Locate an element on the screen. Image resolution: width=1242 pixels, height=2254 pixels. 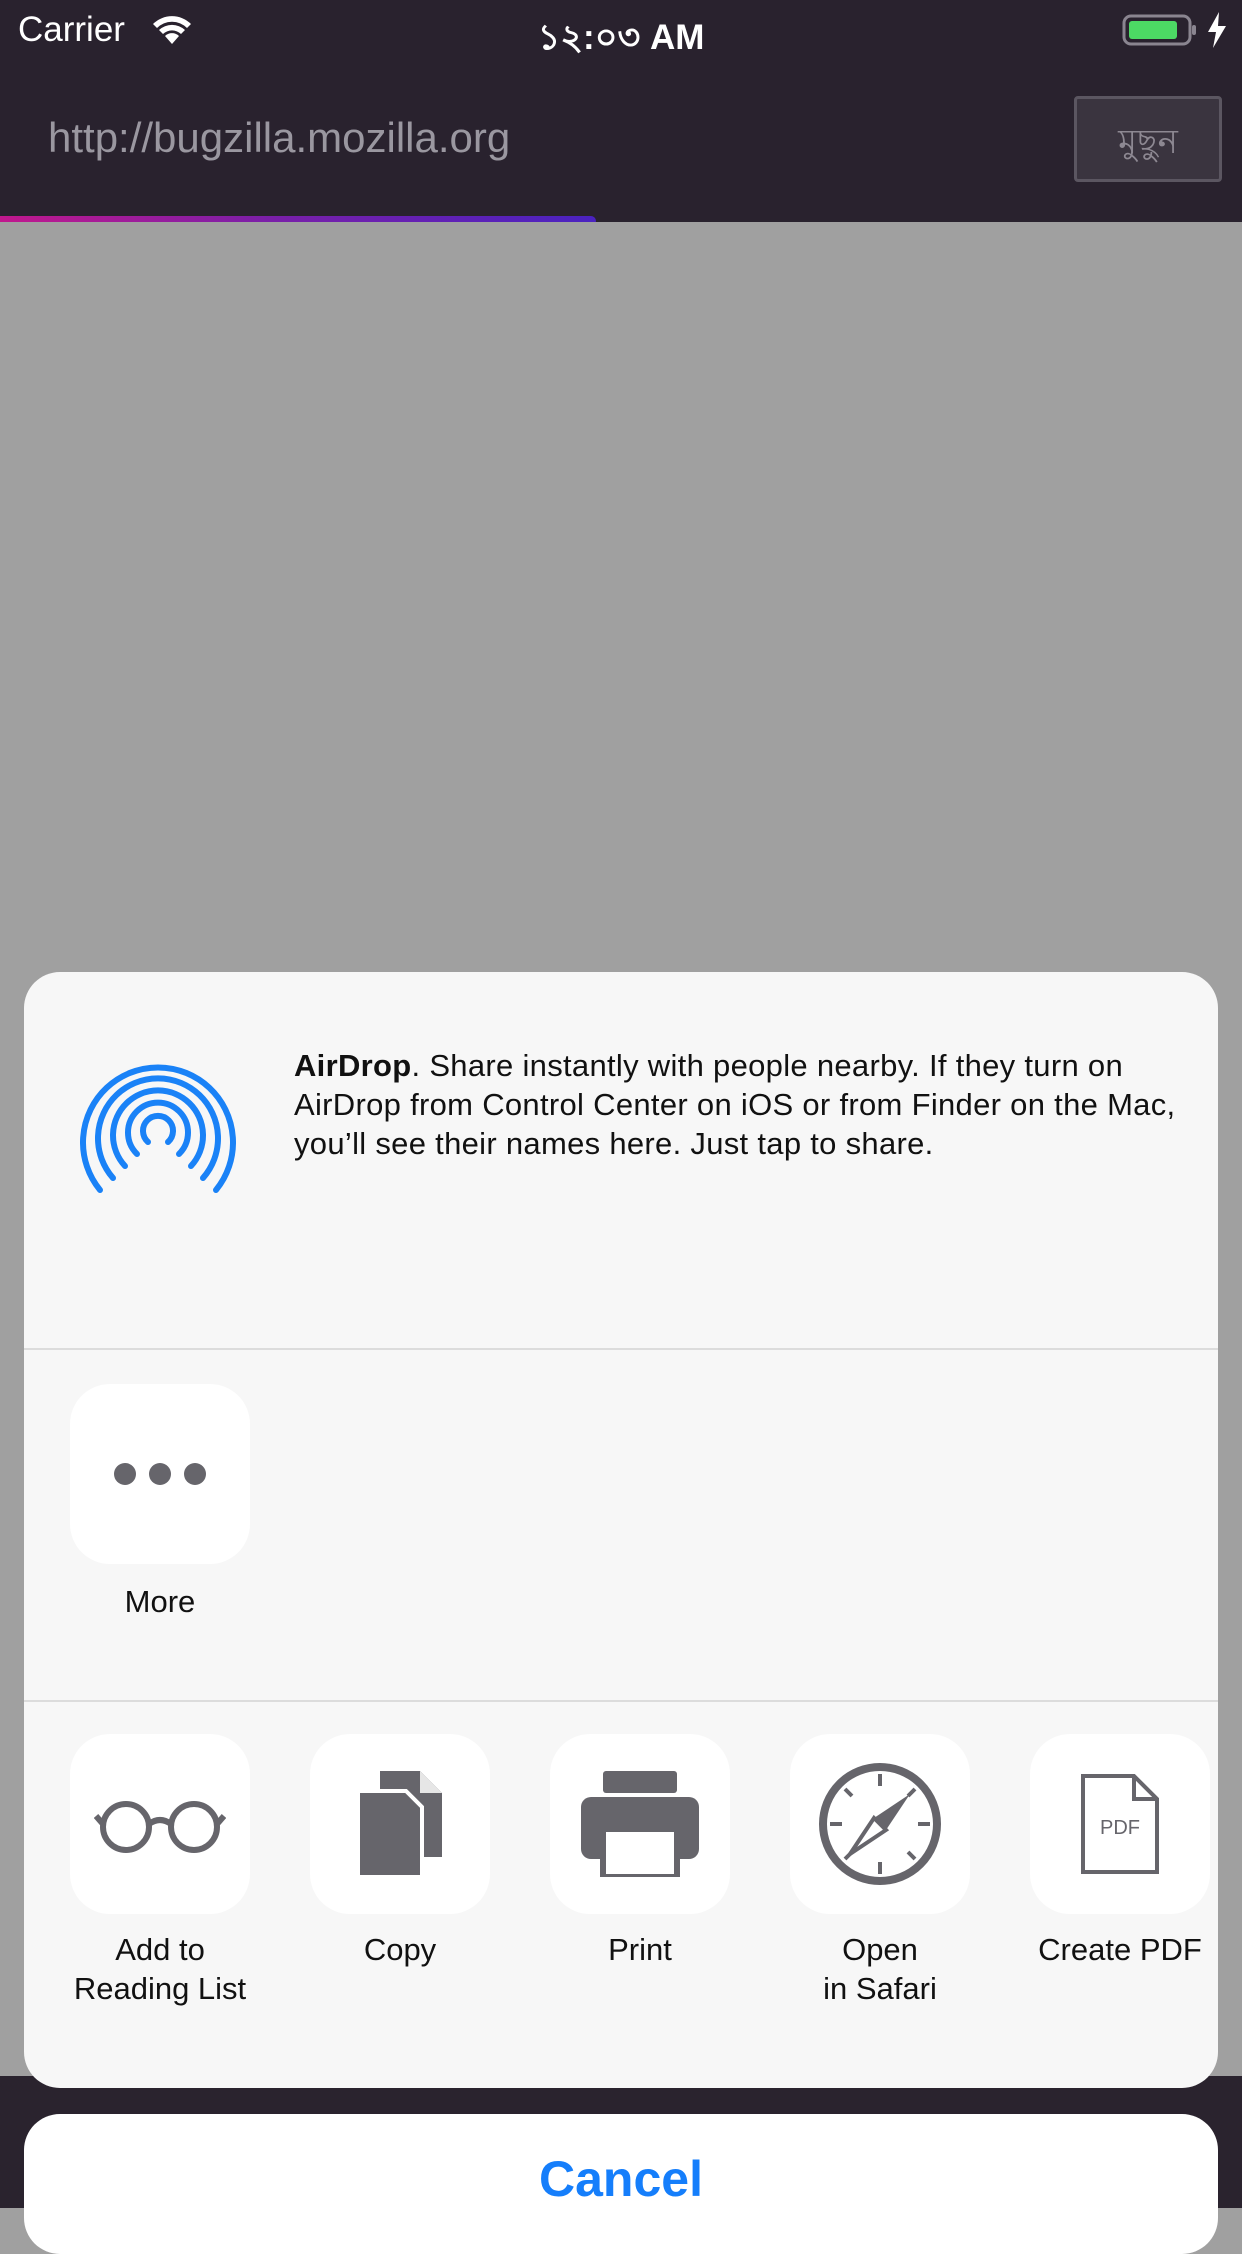
browser-toolbar: http://bugzilla.mozilla.org মুছুন is located at coordinates (621, 142).